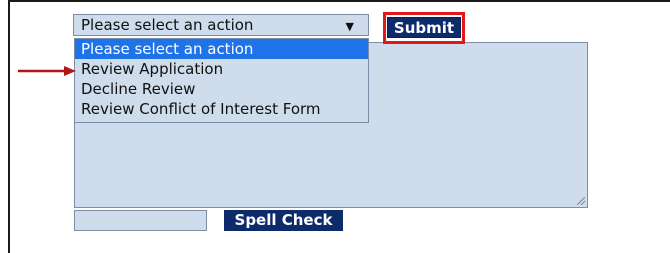 The height and width of the screenshot is (253, 670). I want to click on spell-check-button: Spell Check, so click(283, 220).